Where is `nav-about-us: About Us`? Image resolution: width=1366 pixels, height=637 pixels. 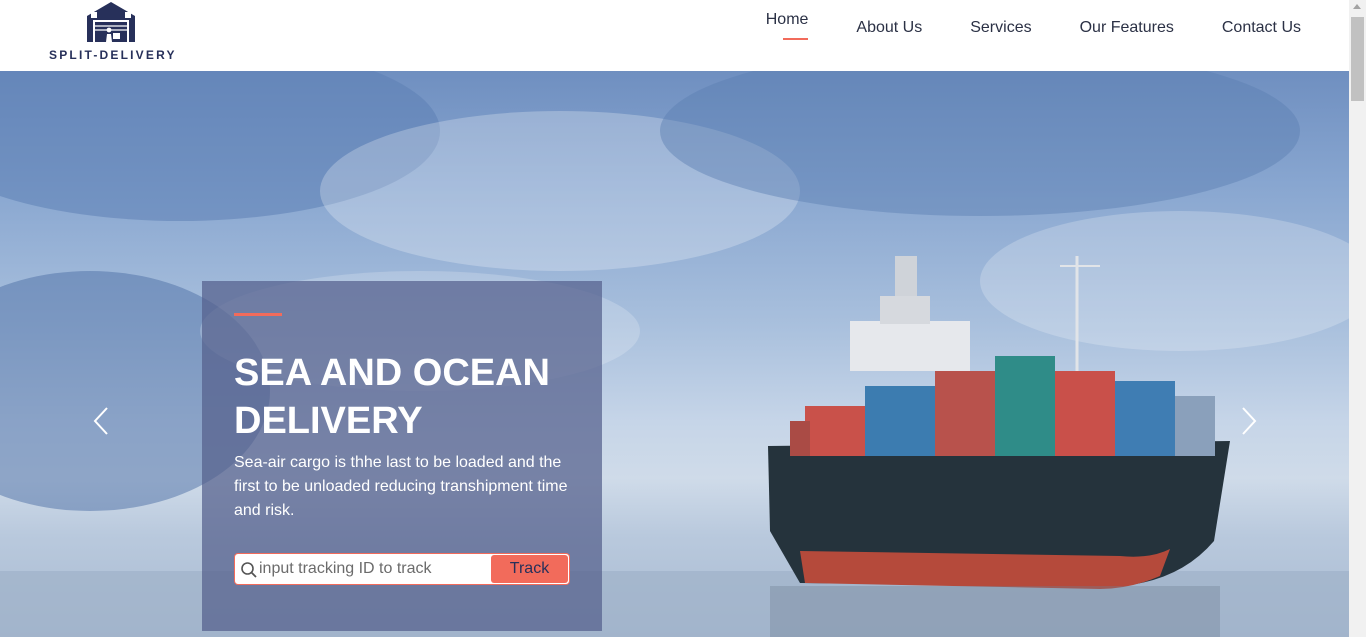
nav-about-us: About Us is located at coordinates (889, 45).